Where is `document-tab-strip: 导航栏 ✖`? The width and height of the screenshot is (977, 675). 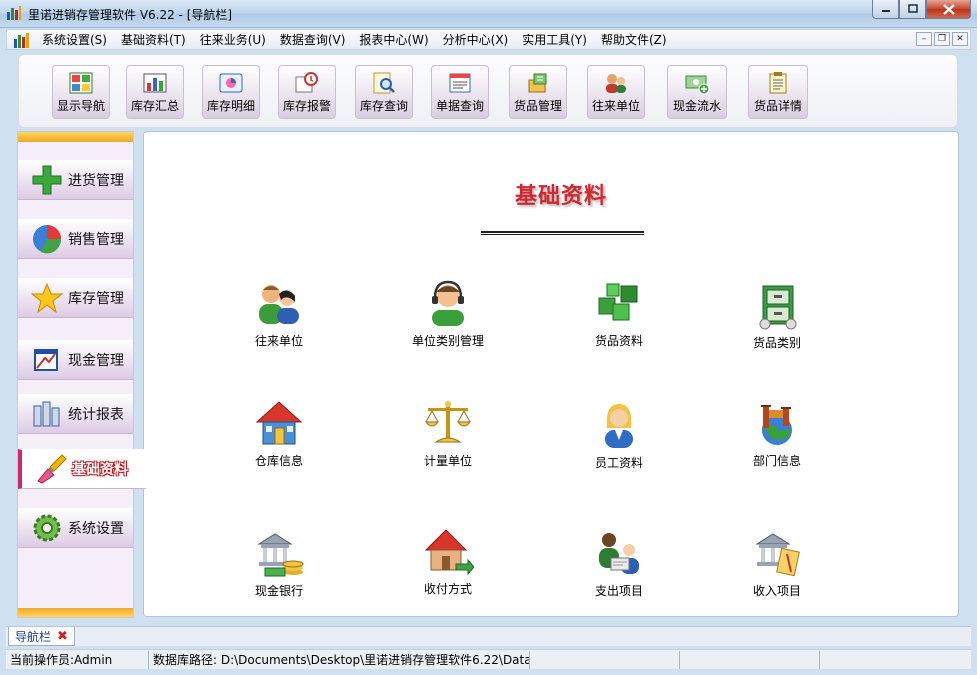
document-tab-strip: 导航栏 ✖ is located at coordinates (488, 636).